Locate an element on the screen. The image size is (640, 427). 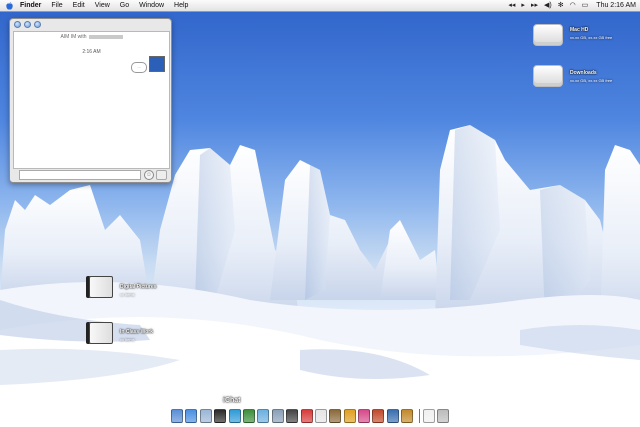
close-button is located at coordinates (17, 24).